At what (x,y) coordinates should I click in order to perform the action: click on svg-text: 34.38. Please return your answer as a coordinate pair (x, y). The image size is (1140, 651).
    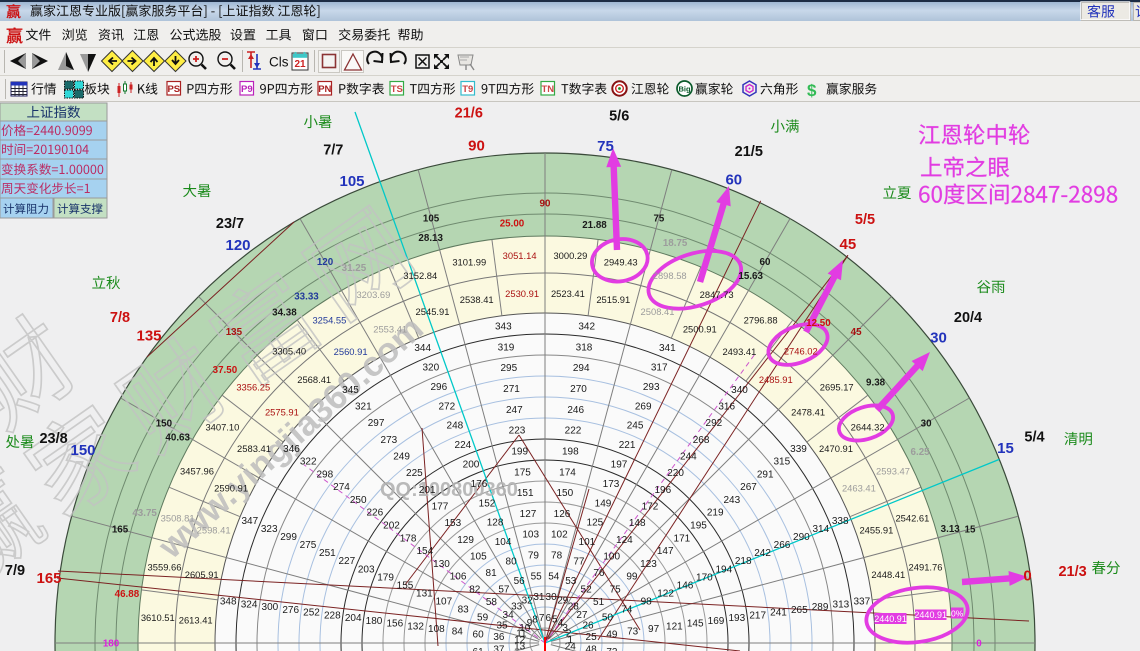
    Looking at the image, I should click on (284, 313).